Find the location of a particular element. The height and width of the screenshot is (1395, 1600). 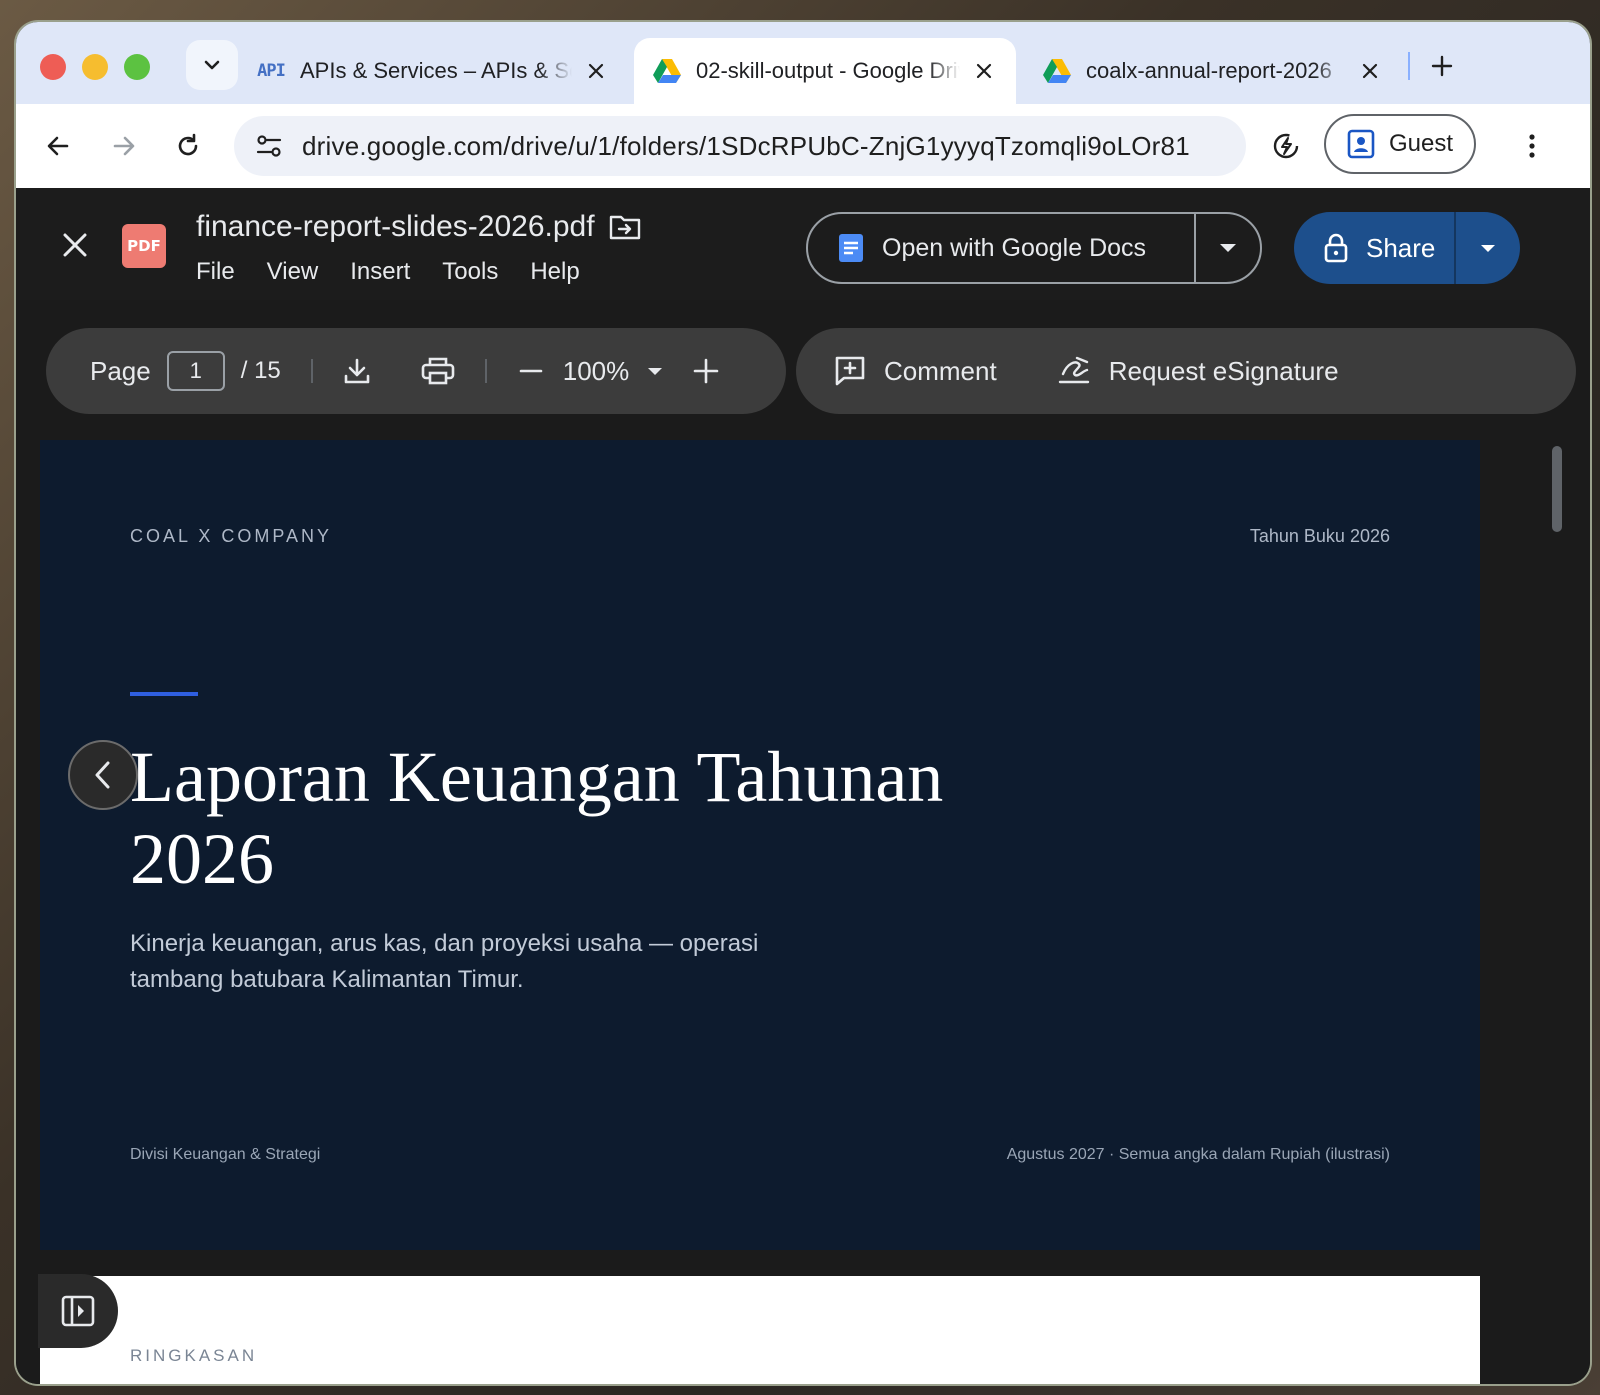

open-with-dropdown-button is located at coordinates (1228, 248).